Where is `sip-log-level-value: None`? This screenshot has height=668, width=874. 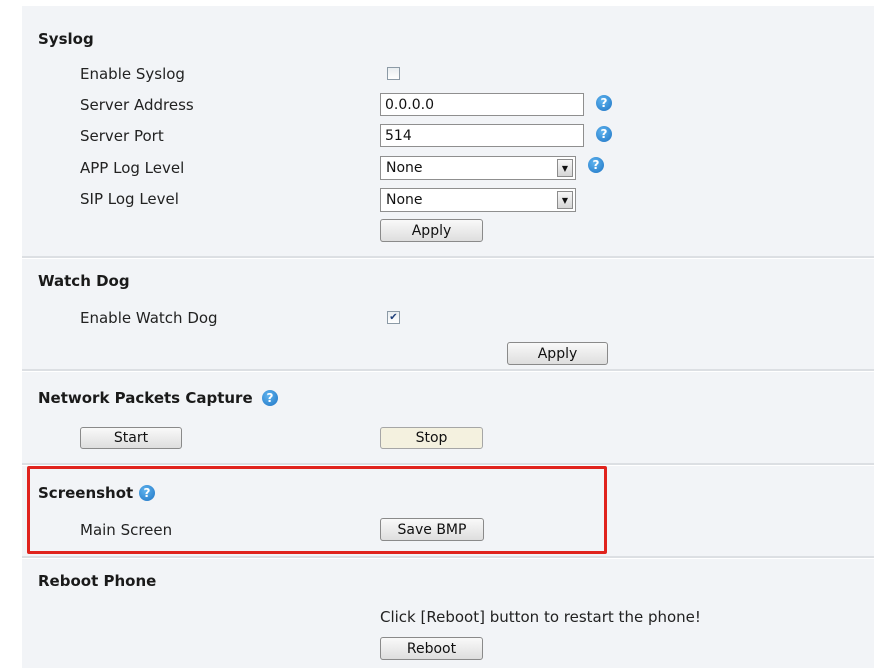 sip-log-level-value: None is located at coordinates (404, 200).